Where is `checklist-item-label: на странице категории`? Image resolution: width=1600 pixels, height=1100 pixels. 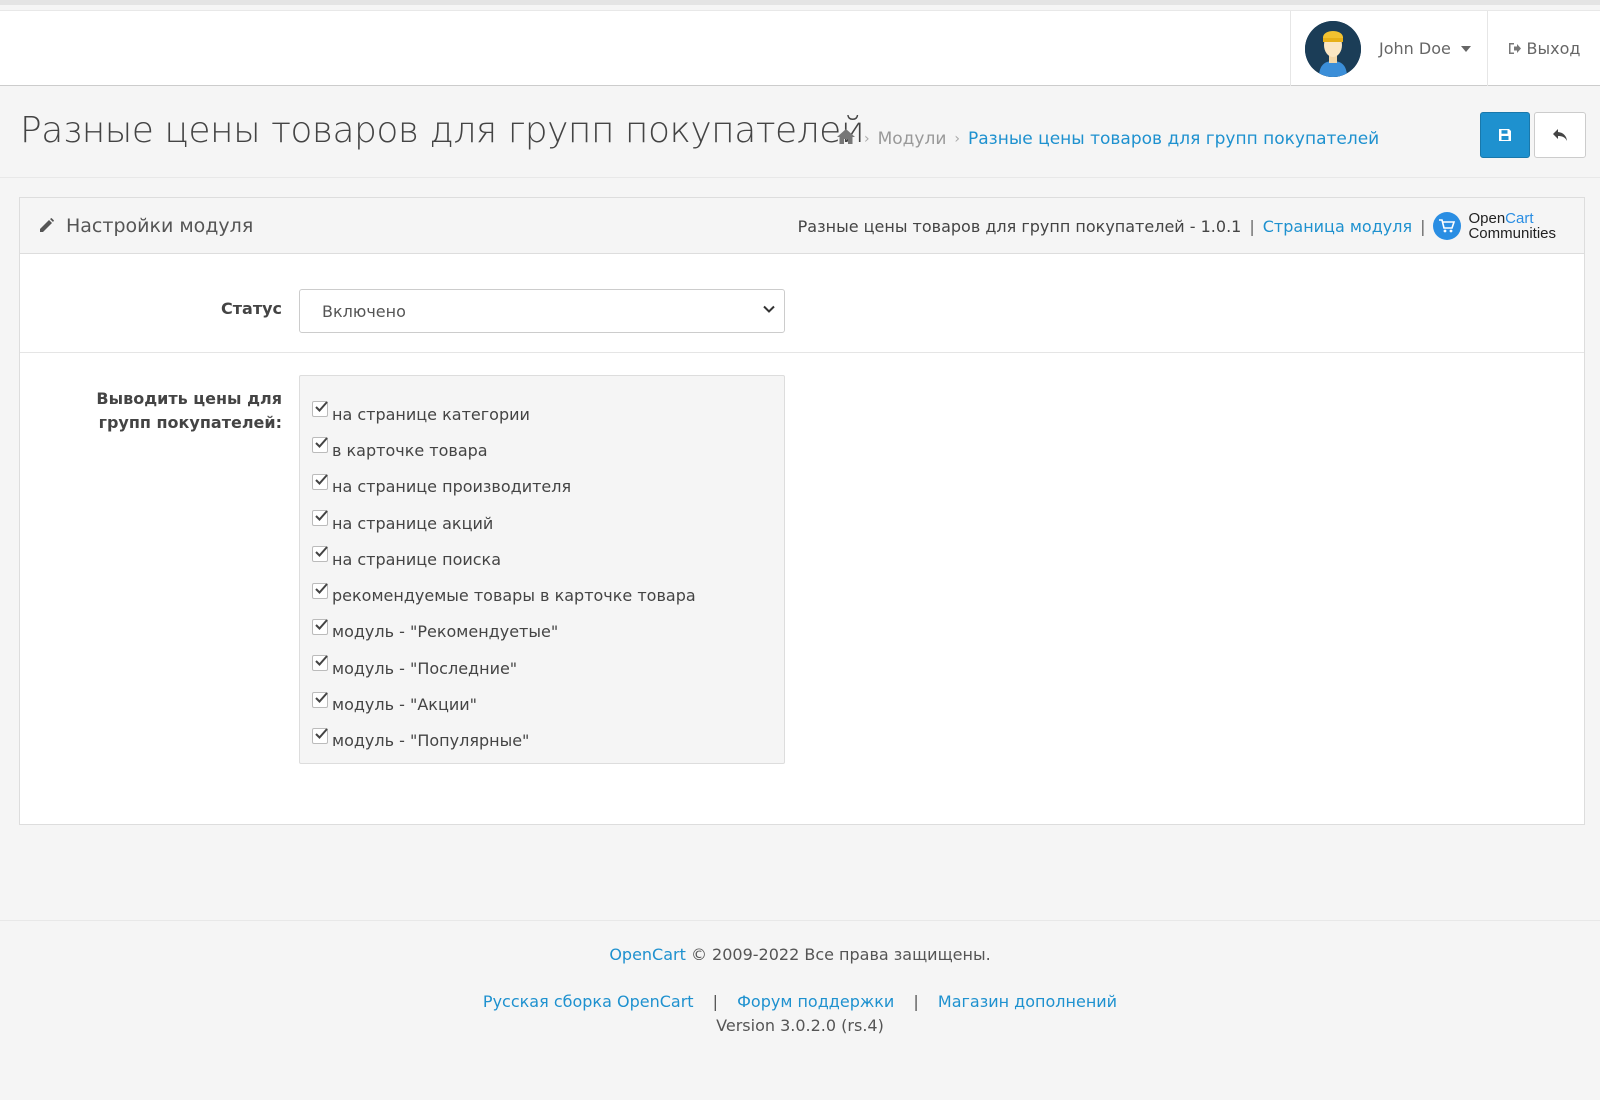
checklist-item-label: на странице категории is located at coordinates (431, 414).